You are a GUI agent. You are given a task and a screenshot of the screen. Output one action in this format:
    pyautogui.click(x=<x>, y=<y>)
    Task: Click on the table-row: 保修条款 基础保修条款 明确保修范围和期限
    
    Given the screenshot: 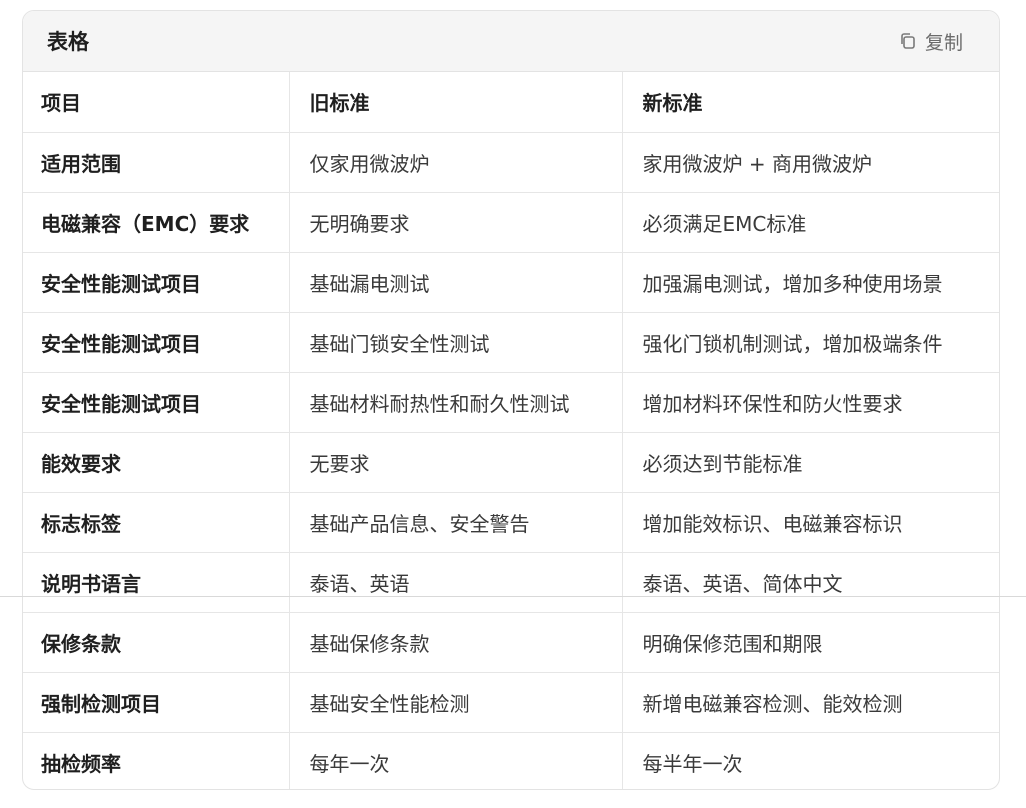 What is the action you would take?
    pyautogui.click(x=511, y=642)
    